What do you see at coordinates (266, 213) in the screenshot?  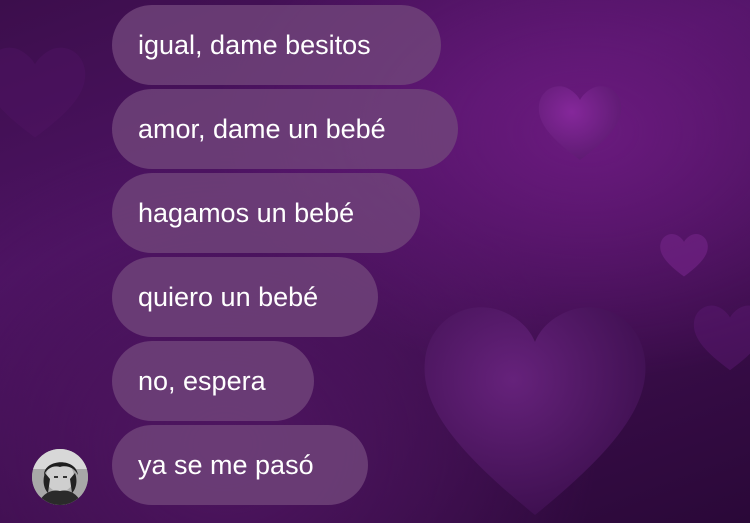 I see `message-bubble: hagamos un bebé` at bounding box center [266, 213].